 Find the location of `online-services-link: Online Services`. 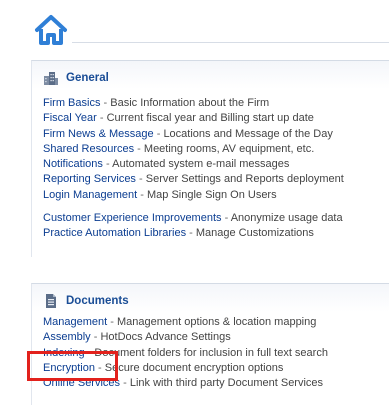

online-services-link: Online Services is located at coordinates (81, 383).